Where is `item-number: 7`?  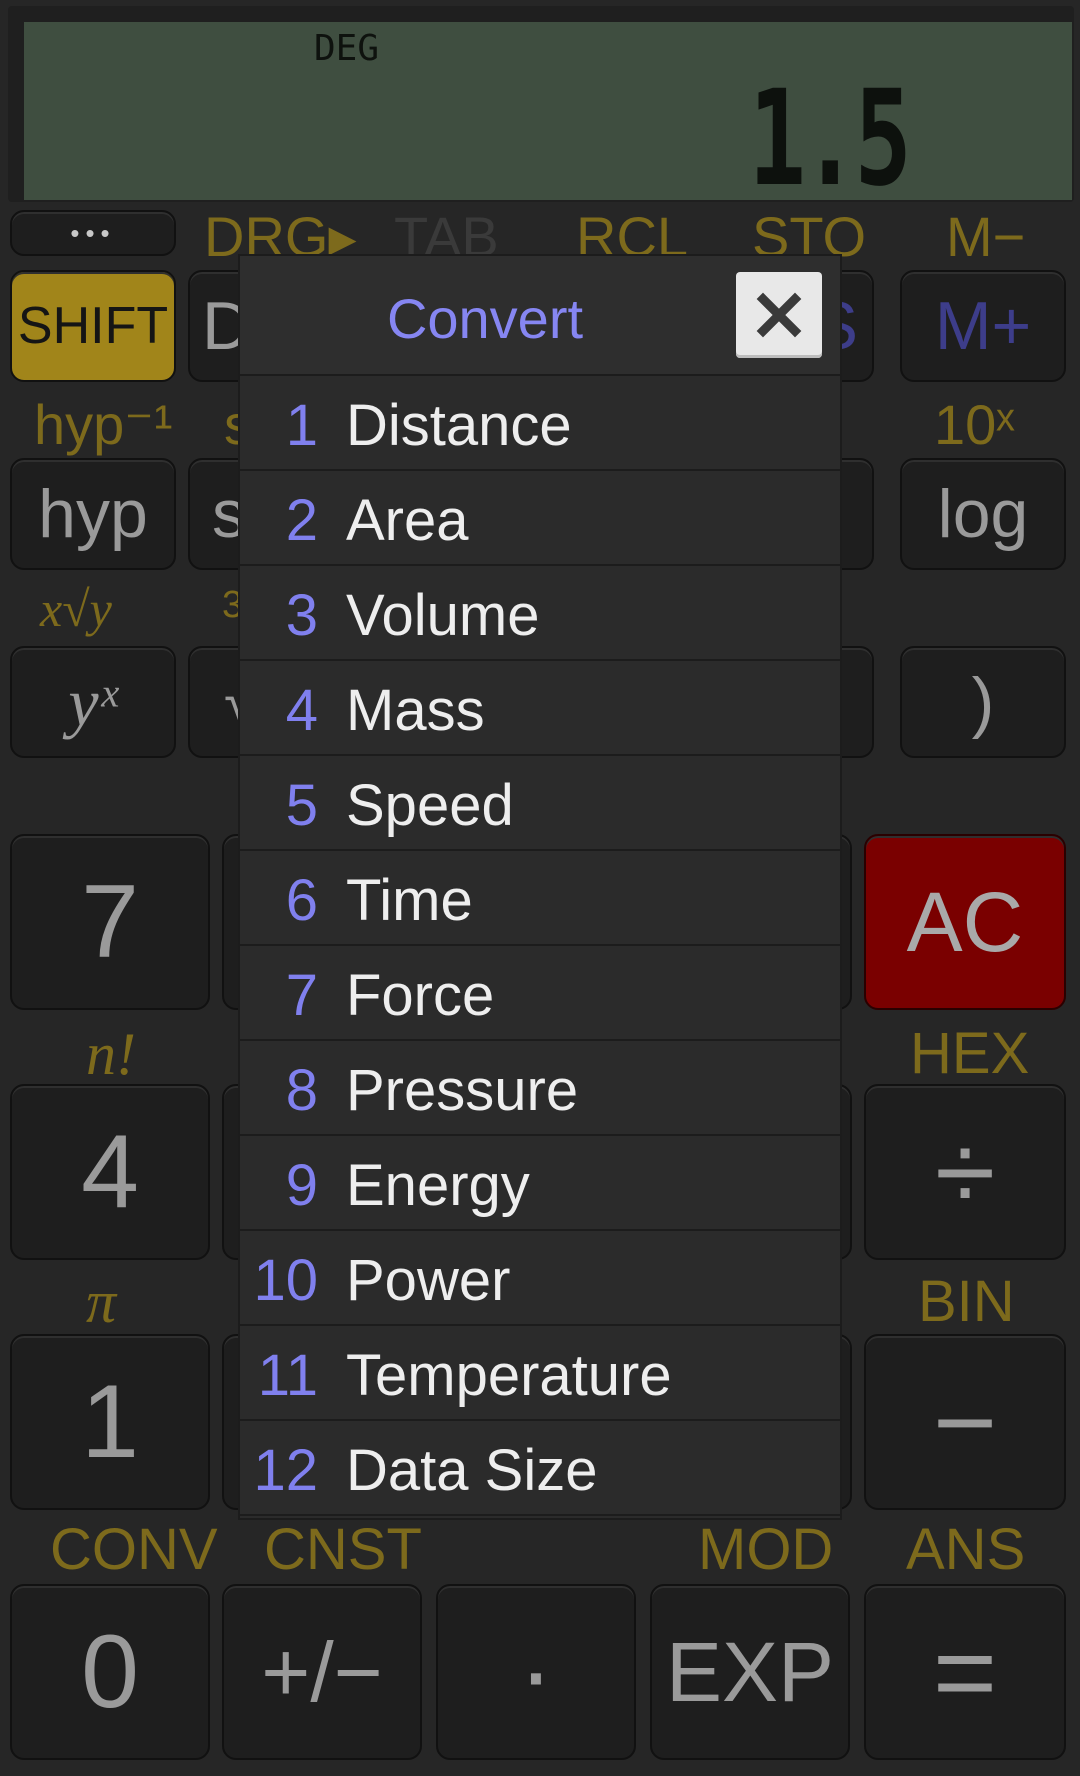 item-number: 7 is located at coordinates (301, 995).